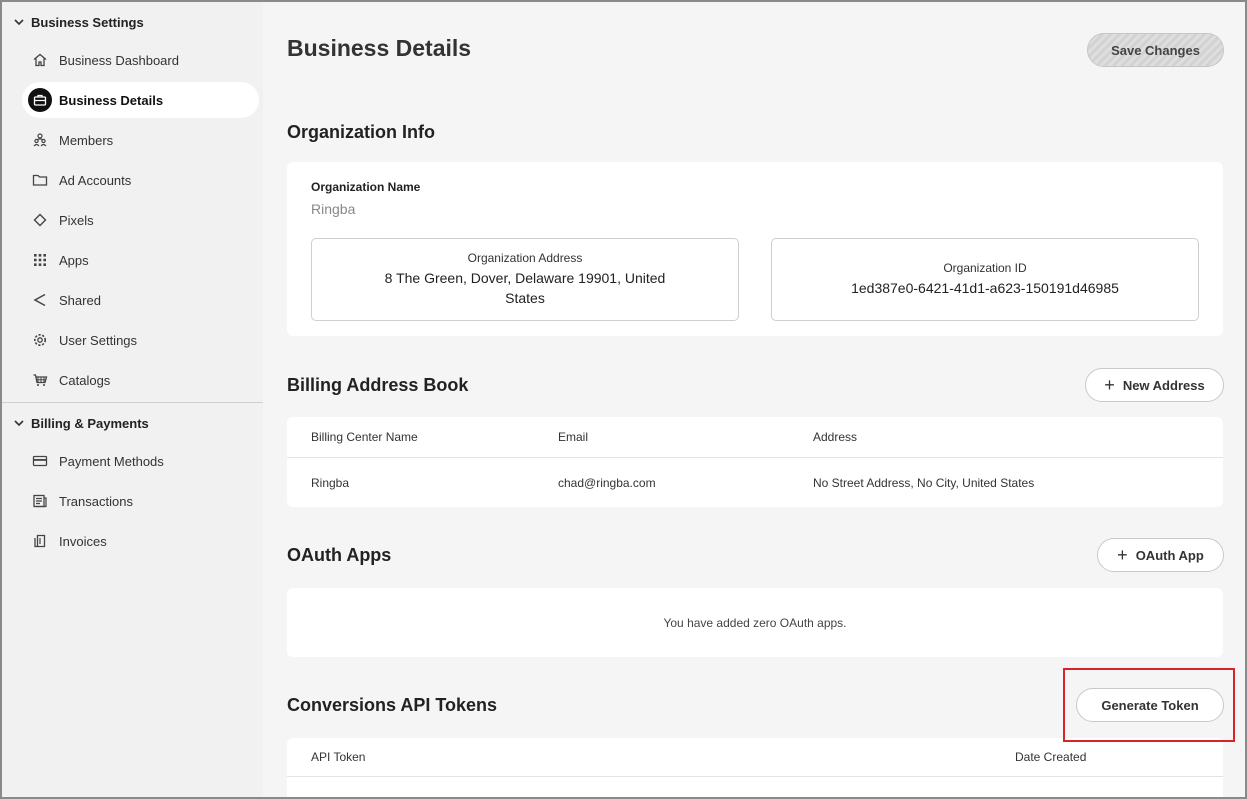  Describe the element at coordinates (573, 437) in the screenshot. I see `column-header: Email` at that location.